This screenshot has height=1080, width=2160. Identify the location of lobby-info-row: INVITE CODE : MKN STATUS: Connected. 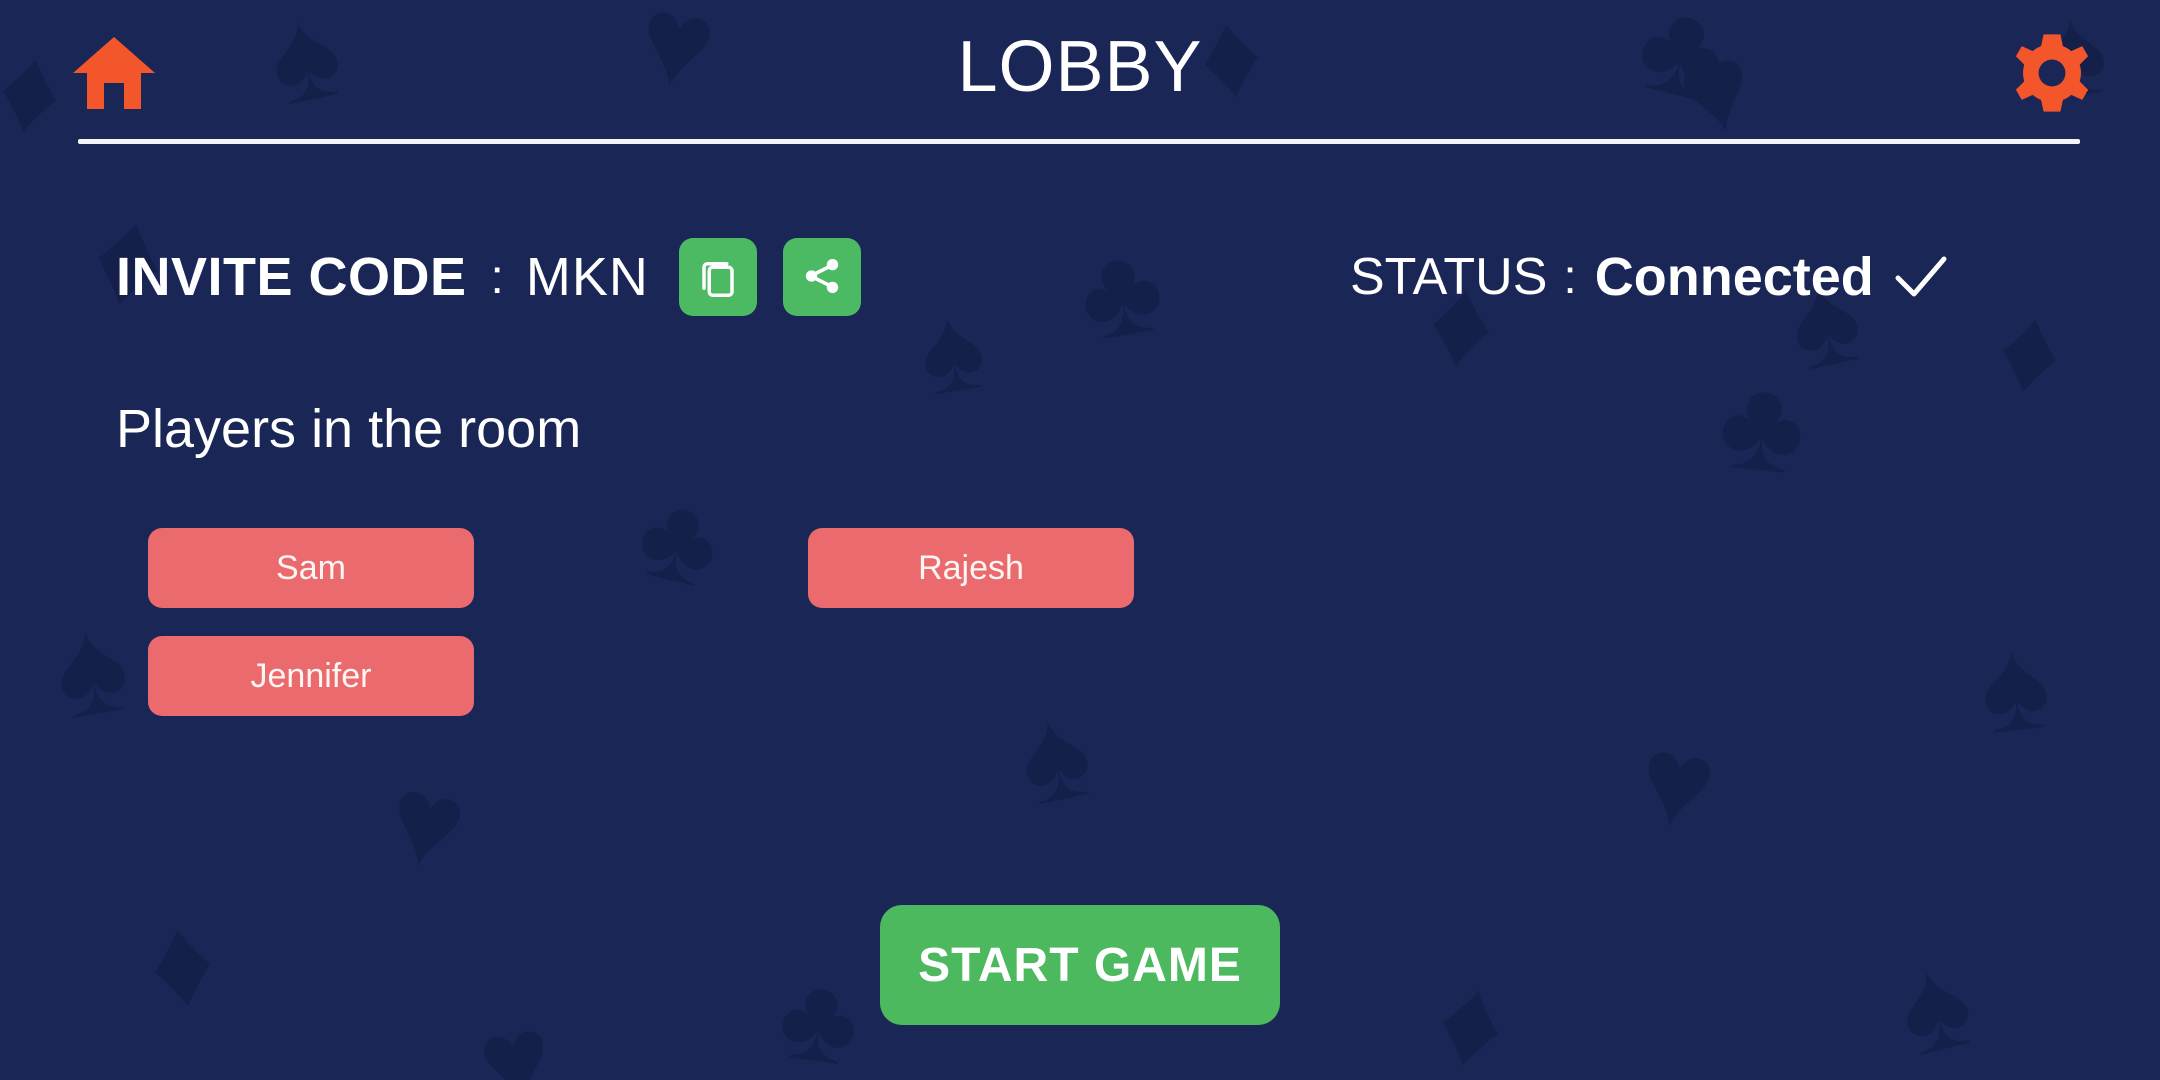
(1080, 277).